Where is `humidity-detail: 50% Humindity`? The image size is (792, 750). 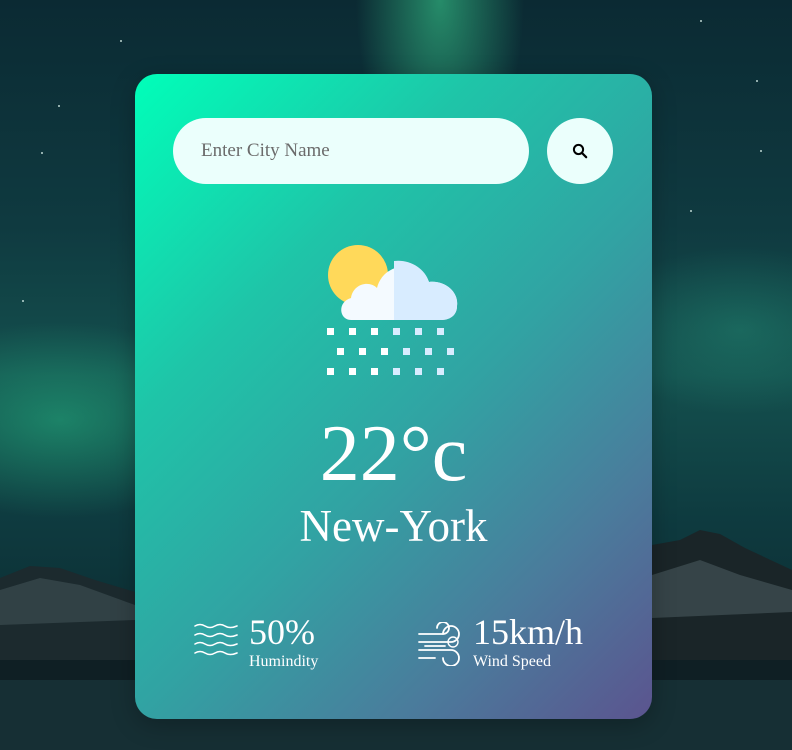
humidity-detail: 50% Humindity is located at coordinates (255, 642).